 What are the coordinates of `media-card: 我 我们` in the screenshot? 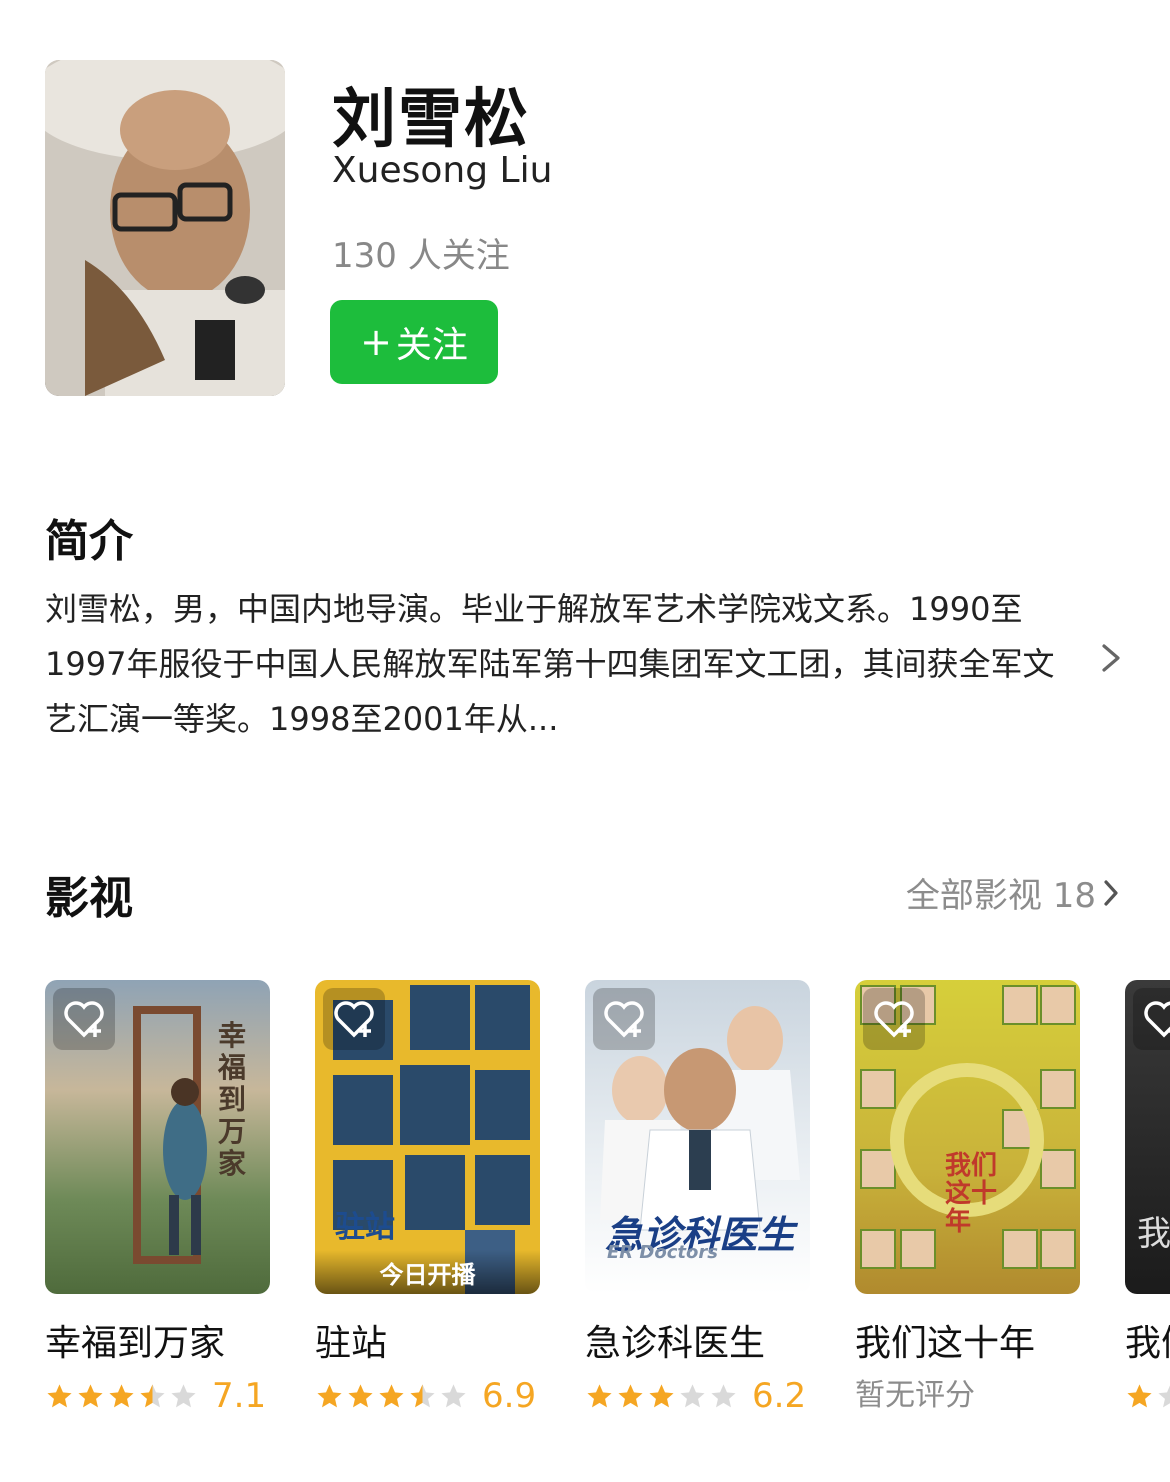 It's located at (1147, 1198).